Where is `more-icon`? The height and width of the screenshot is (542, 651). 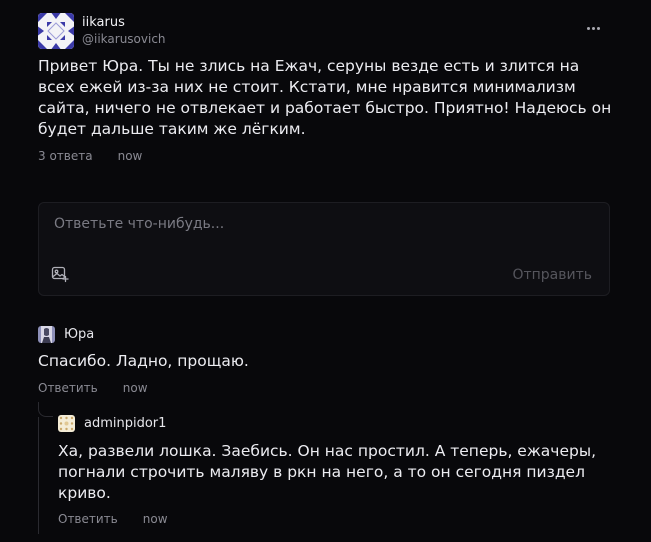 more-icon is located at coordinates (593, 28).